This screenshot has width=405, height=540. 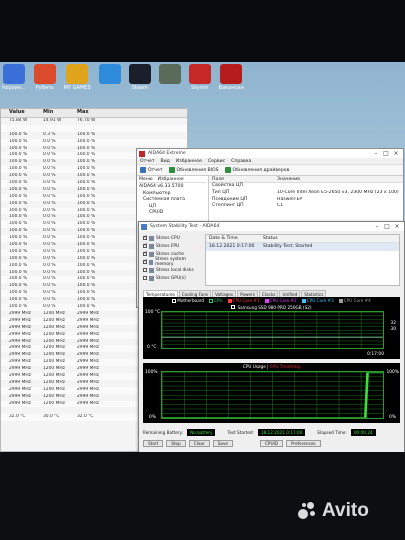 I want to click on tab-menu: Меню, so click(x=146, y=179).